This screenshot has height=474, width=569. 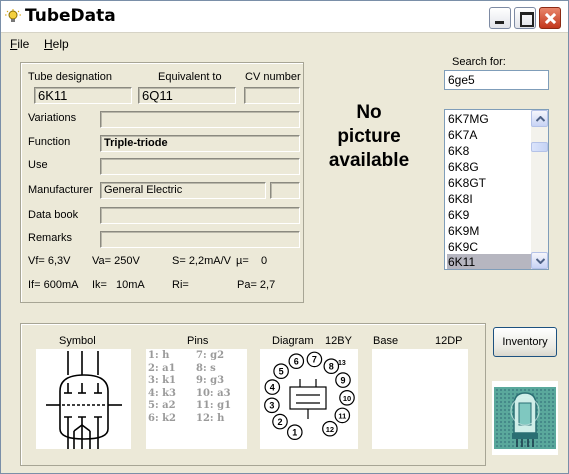 I want to click on diagram-pin-number: 4, so click(x=272, y=387).